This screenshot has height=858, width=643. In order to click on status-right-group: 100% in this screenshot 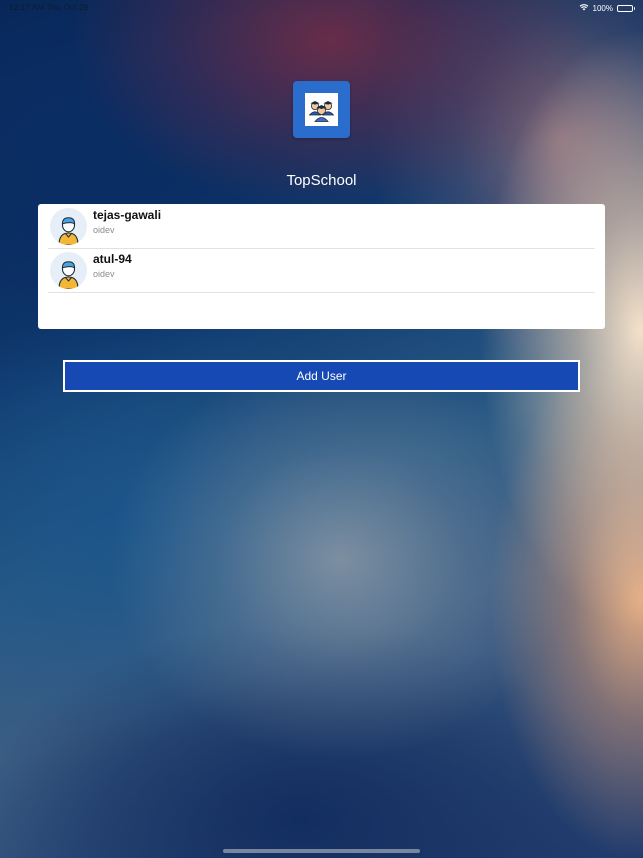, I will do `click(607, 8)`.